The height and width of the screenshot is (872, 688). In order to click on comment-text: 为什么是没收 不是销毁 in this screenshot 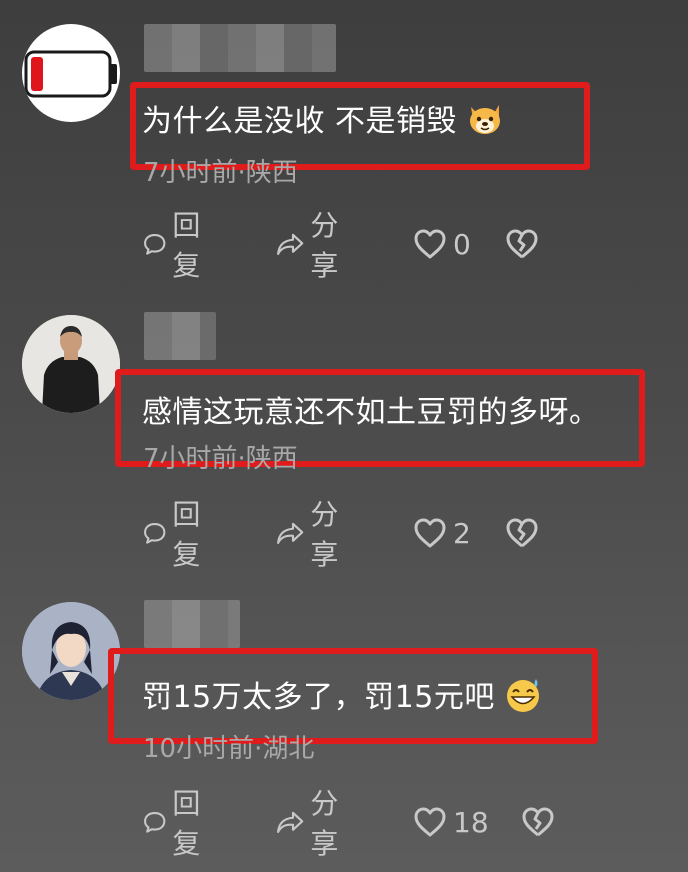, I will do `click(323, 120)`.